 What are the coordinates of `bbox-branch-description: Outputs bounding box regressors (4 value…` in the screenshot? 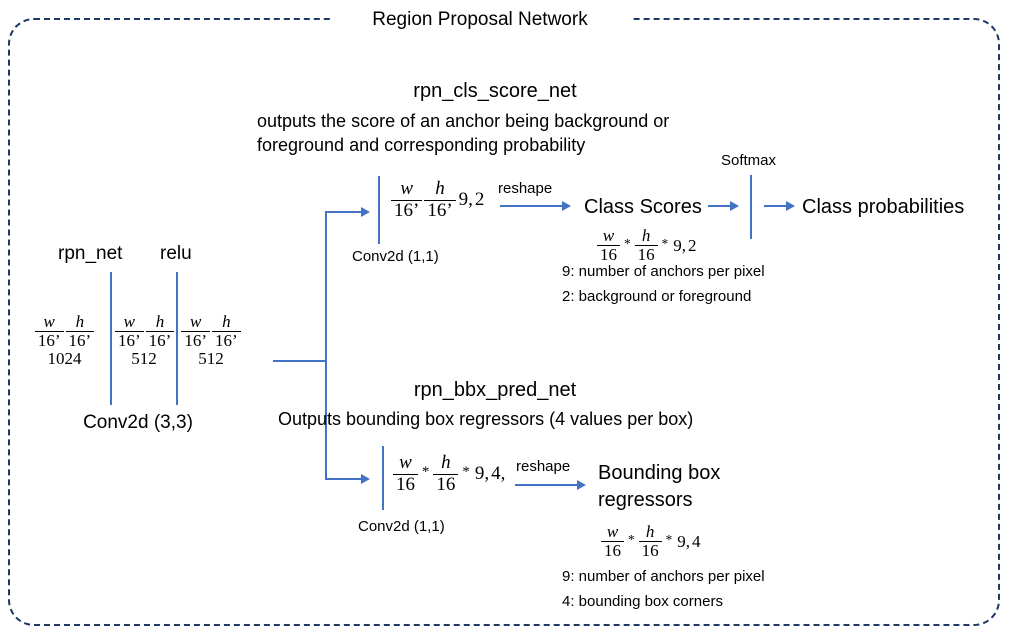 It's located at (486, 419).